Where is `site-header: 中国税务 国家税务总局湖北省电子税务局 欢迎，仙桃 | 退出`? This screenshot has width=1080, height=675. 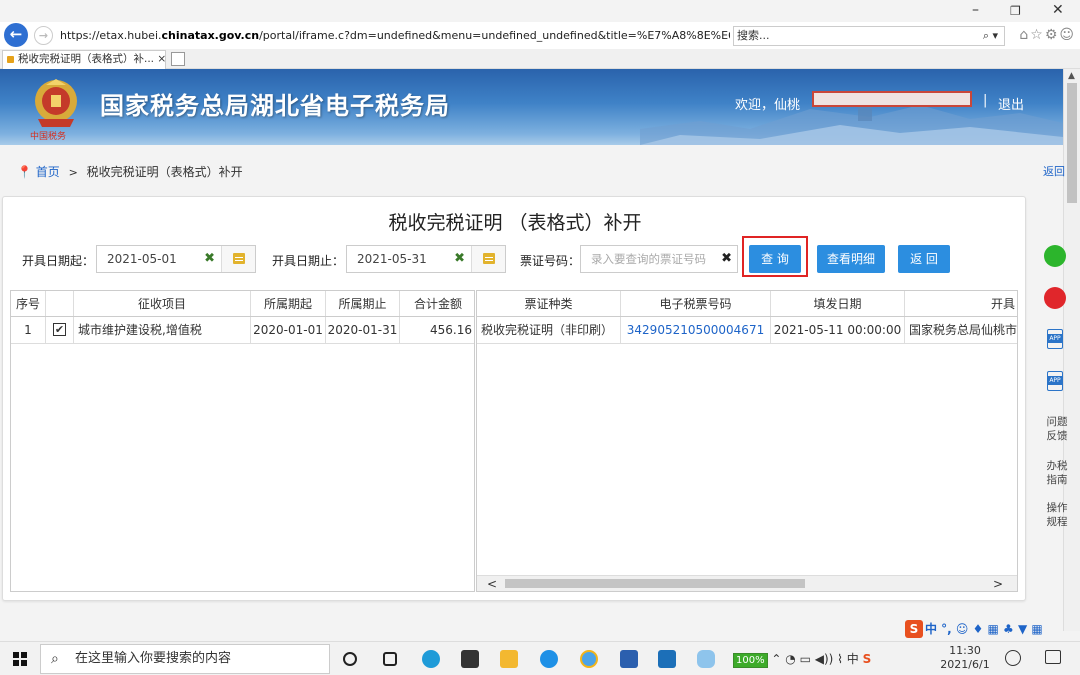 site-header: 中国税务 国家税务总局湖北省电子税务局 欢迎，仙桃 | 退出 is located at coordinates (531, 107).